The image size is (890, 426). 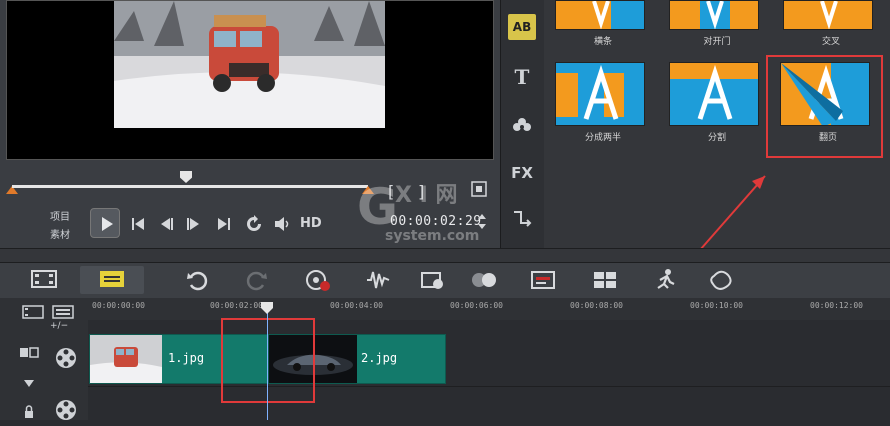 I want to click on redo-icon, so click(x=257, y=280).